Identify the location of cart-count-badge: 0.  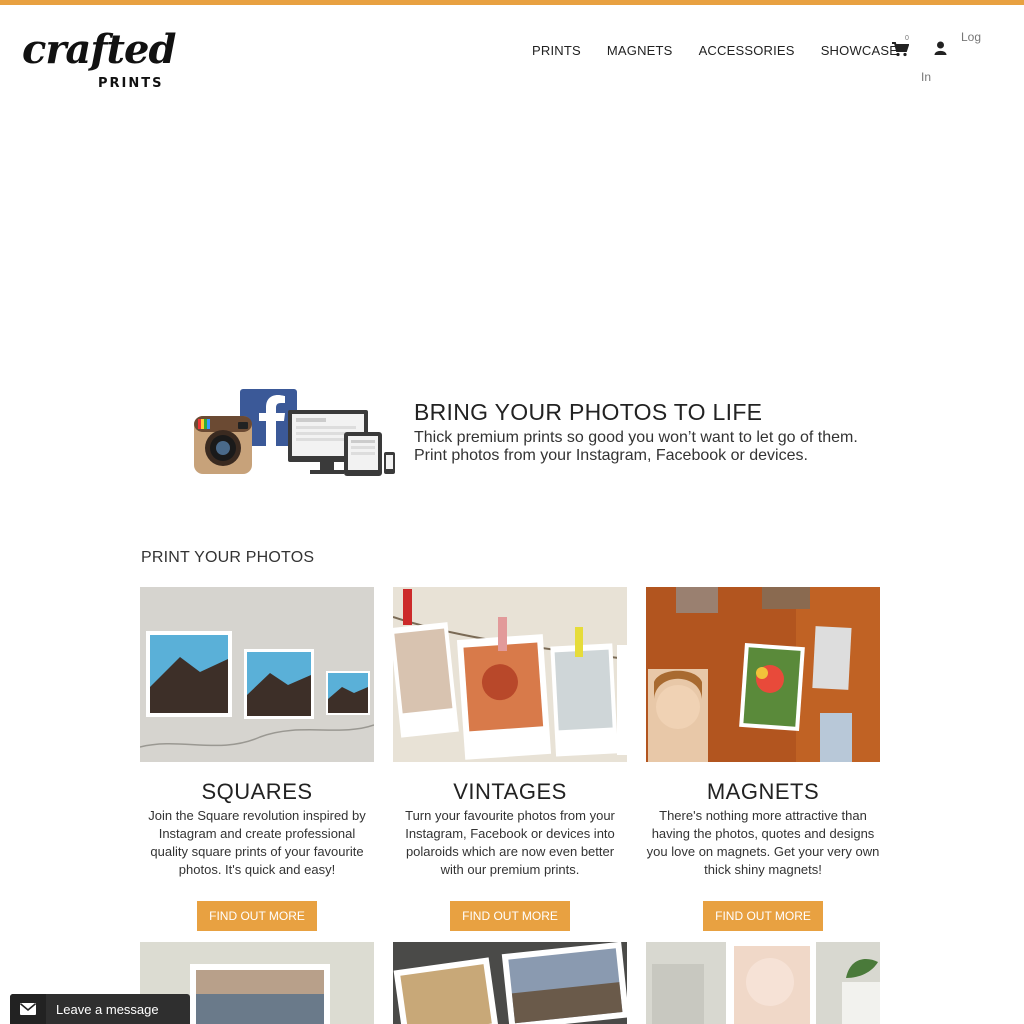
(907, 38).